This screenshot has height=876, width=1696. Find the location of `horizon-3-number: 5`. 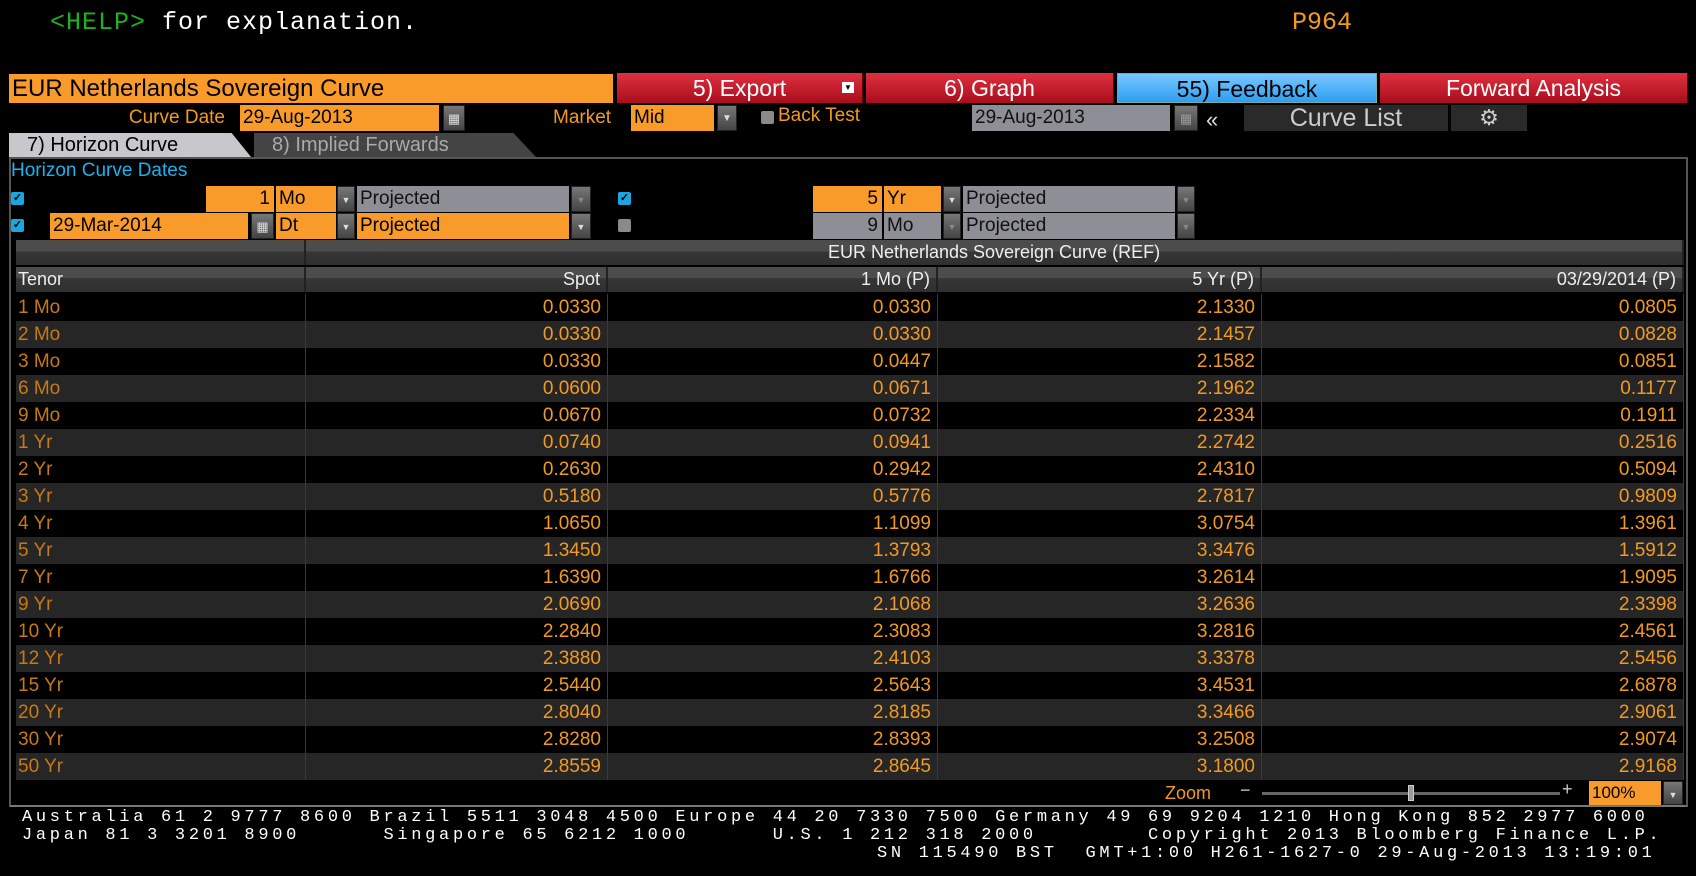

horizon-3-number: 5 is located at coordinates (847, 199).